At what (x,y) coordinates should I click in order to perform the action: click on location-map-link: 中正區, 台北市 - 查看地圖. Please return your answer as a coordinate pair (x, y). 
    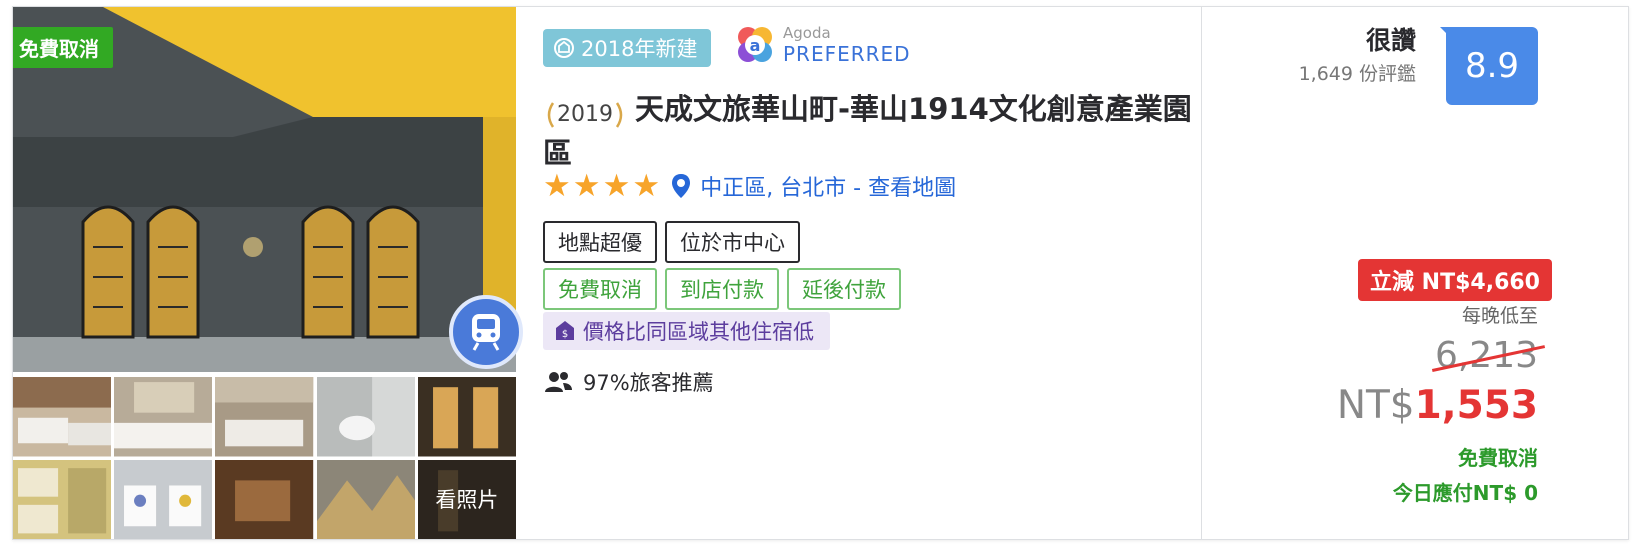
    Looking at the image, I should click on (828, 186).